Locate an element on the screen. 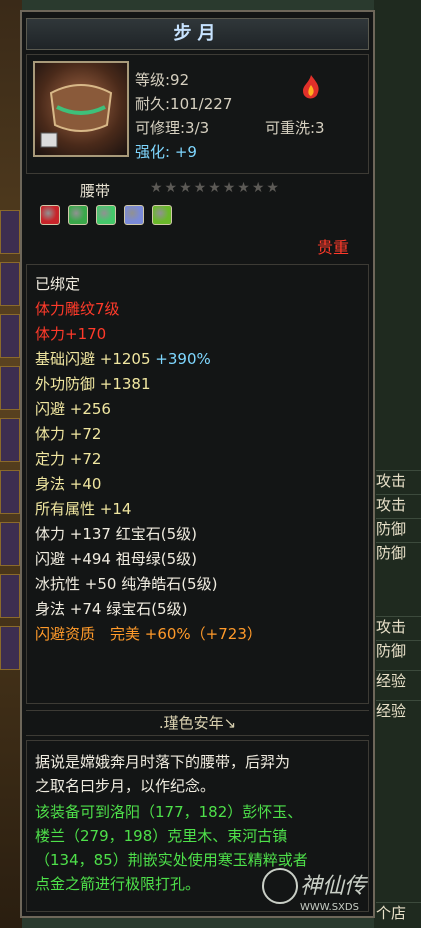 The image size is (421, 928). jade-gem-icon is located at coordinates (106, 215).